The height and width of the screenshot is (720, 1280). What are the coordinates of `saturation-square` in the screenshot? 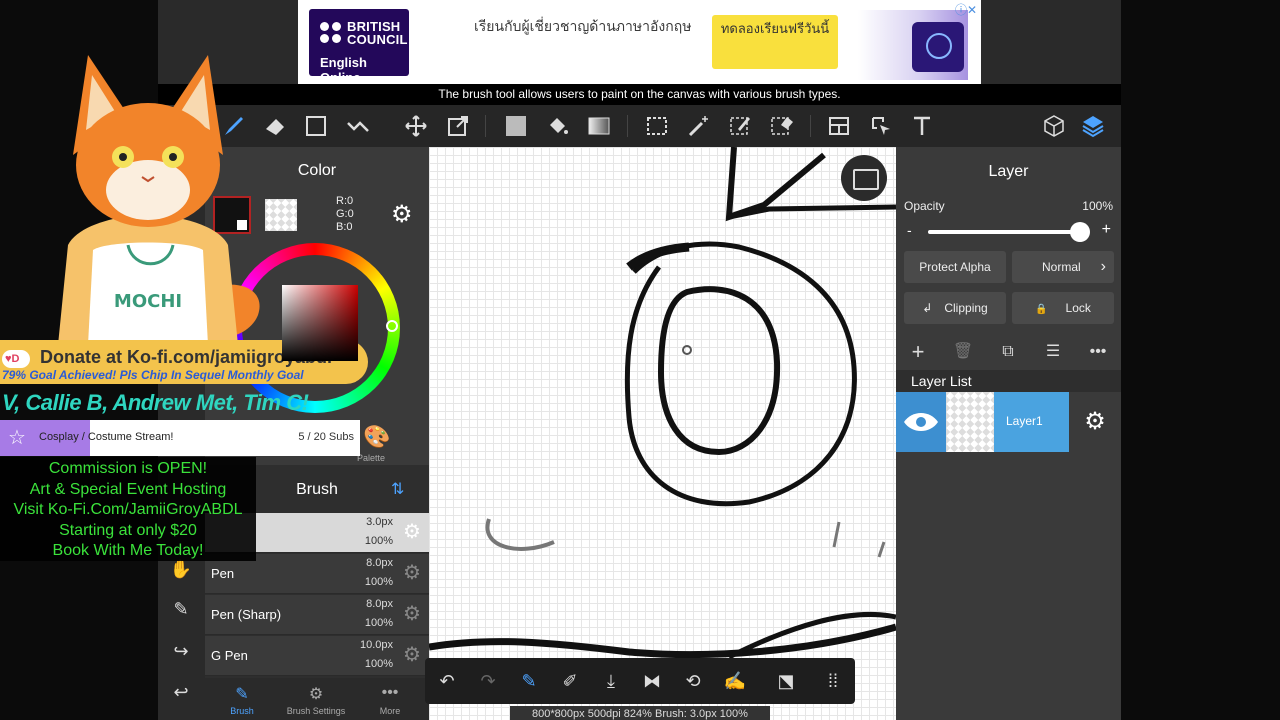 It's located at (320, 323).